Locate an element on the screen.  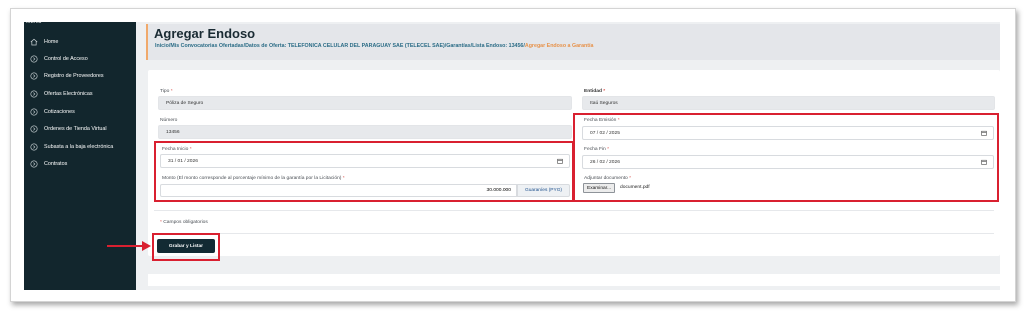
required-fields-note: * Campos obligatorios is located at coordinates (184, 222).